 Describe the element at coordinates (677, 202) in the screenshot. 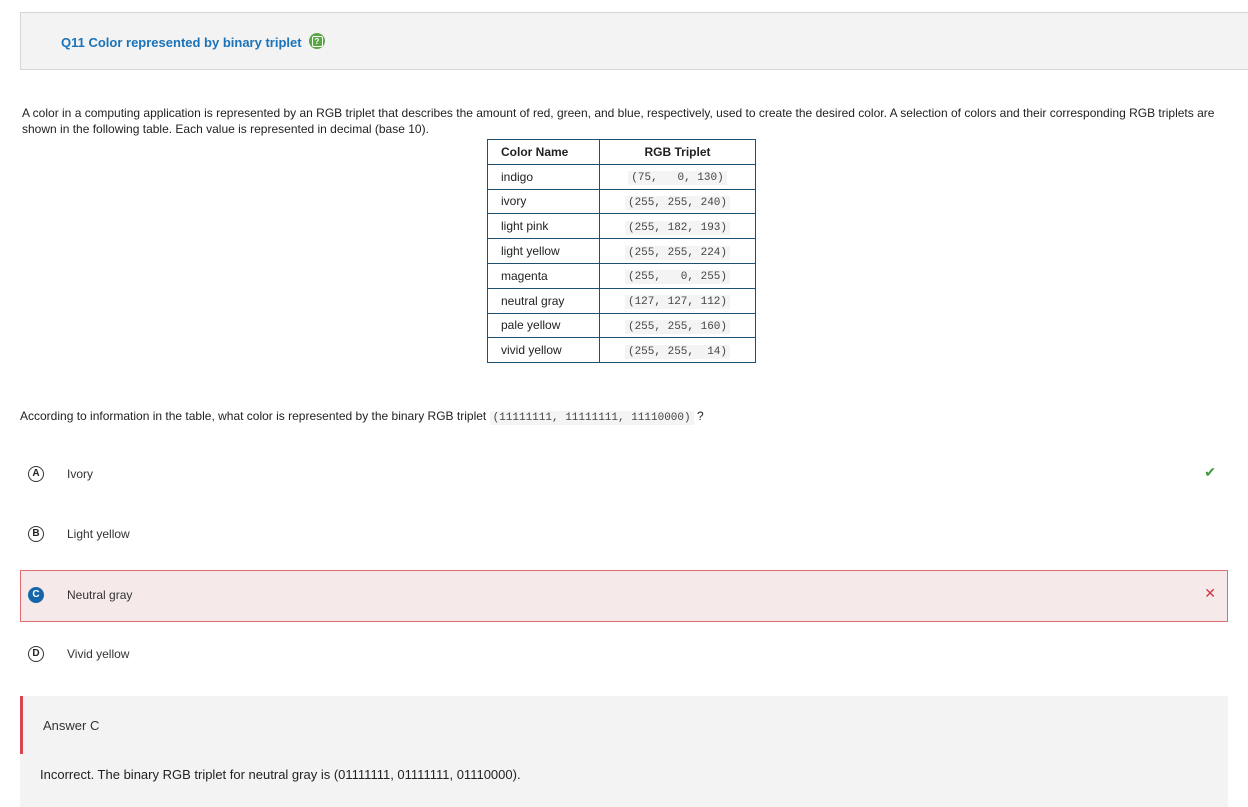

I see `rgb-triplet-cell: (255, 255, 240)` at that location.